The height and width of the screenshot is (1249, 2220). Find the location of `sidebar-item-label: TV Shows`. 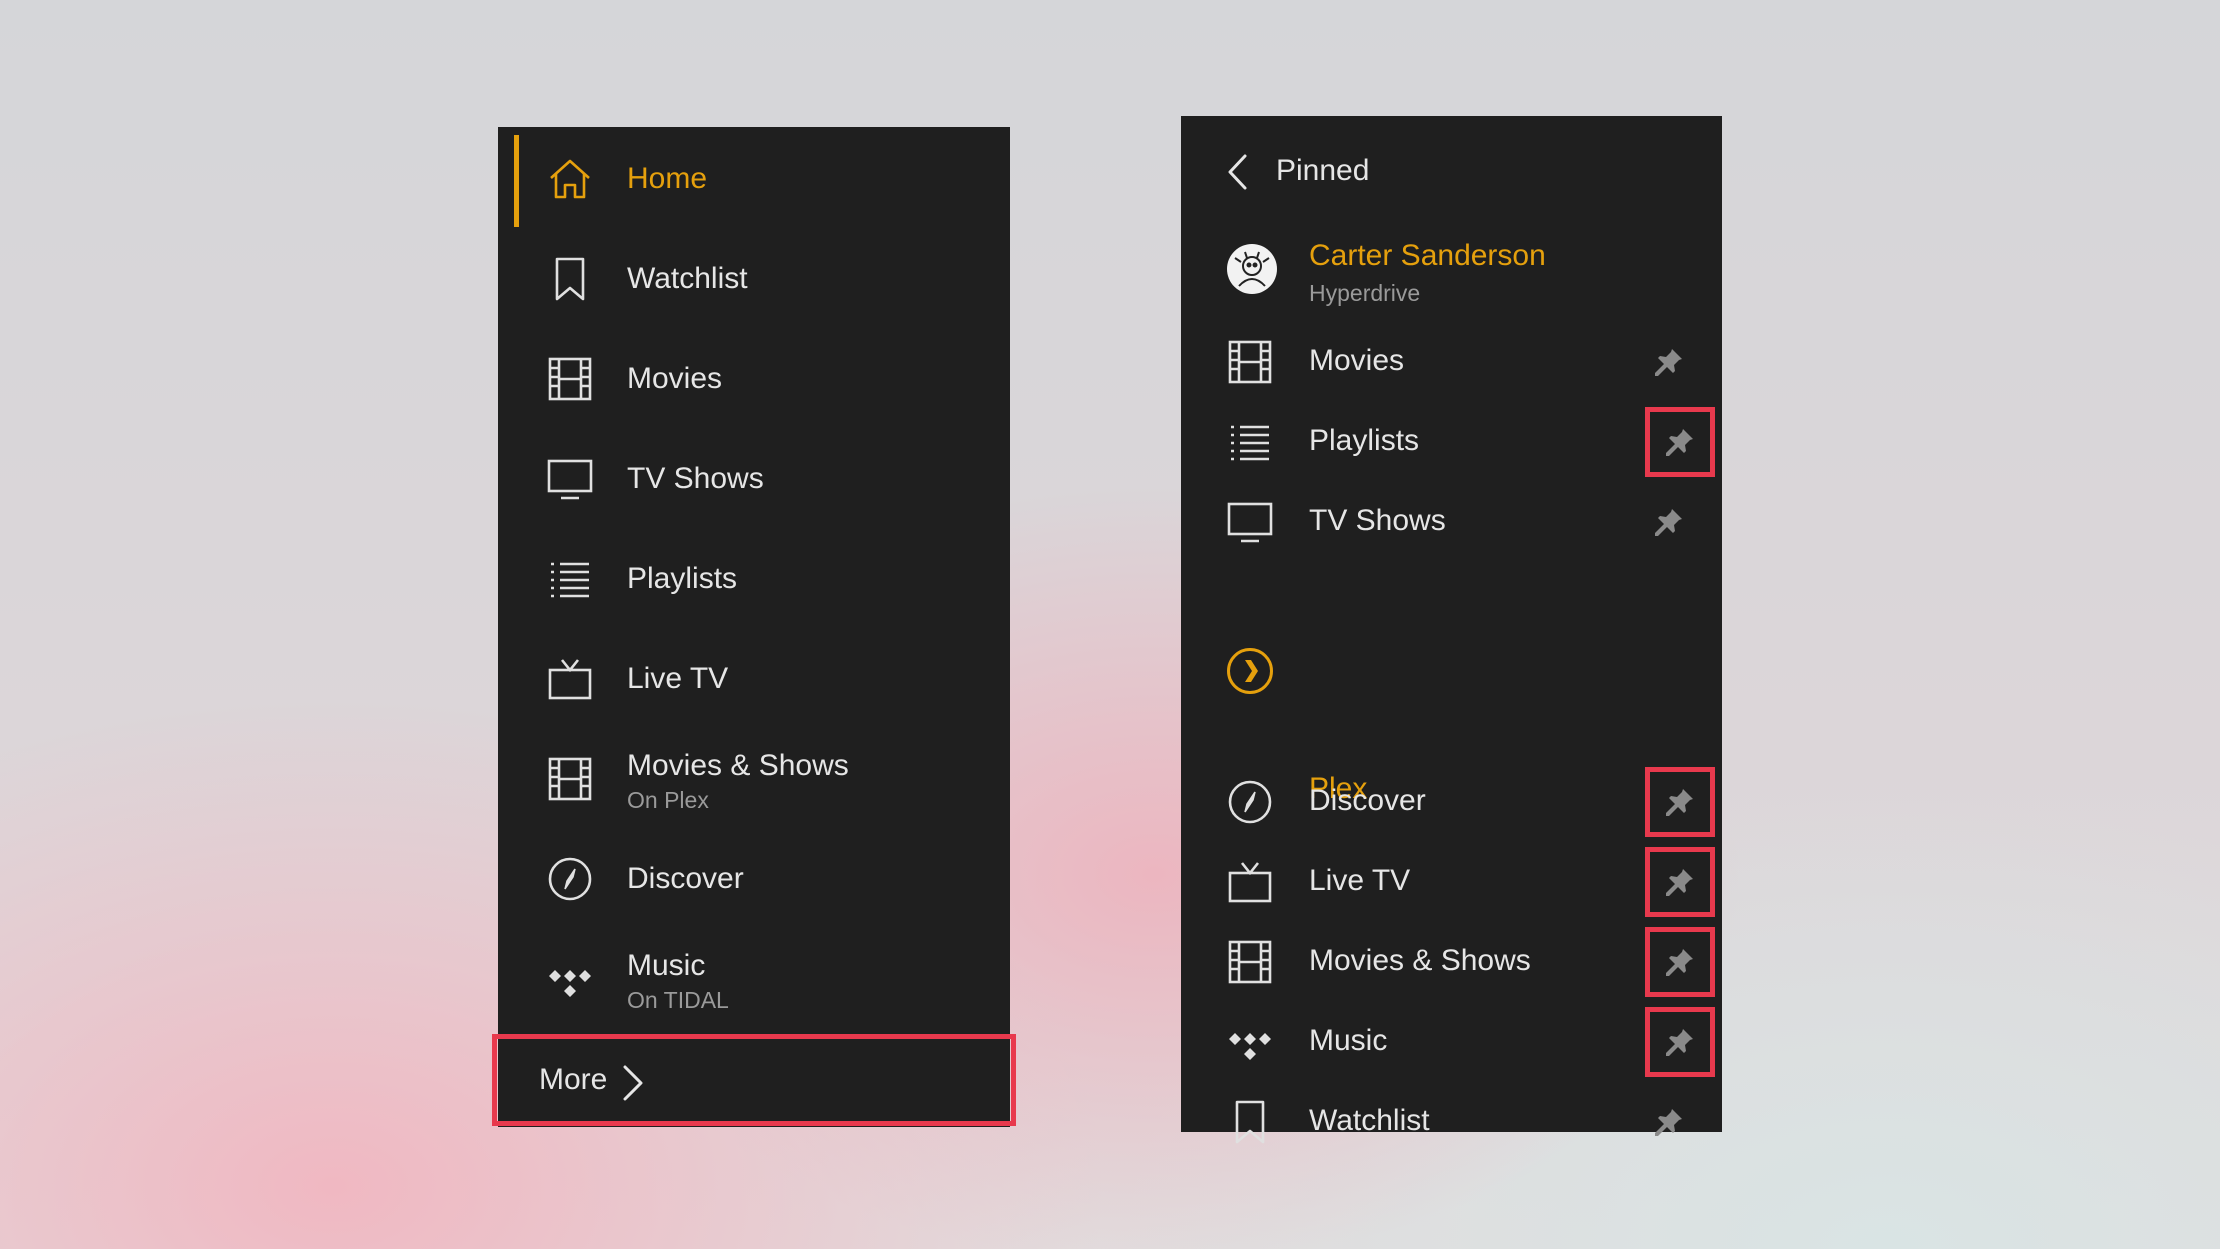

sidebar-item-label: TV Shows is located at coordinates (695, 478).